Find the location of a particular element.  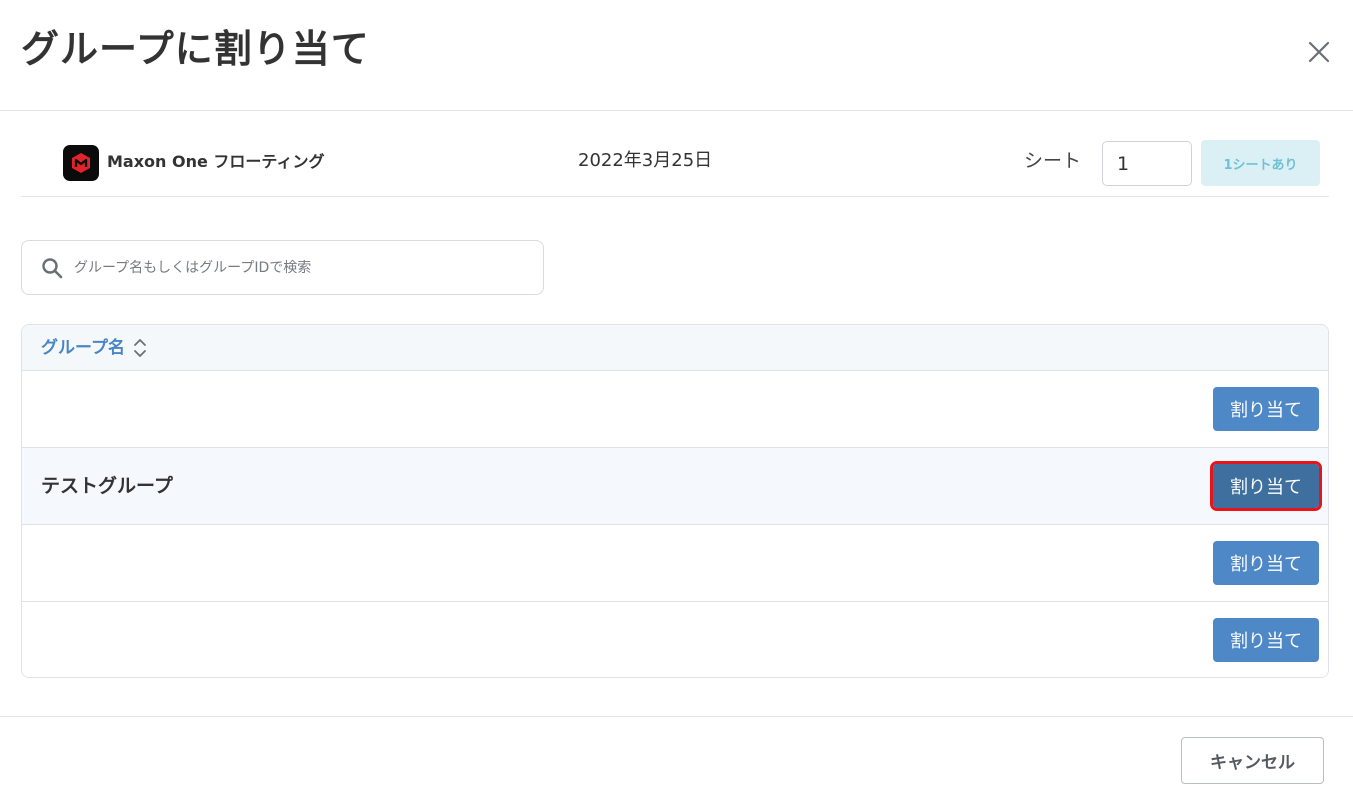

cancel-button: キャンセル is located at coordinates (1252, 760).